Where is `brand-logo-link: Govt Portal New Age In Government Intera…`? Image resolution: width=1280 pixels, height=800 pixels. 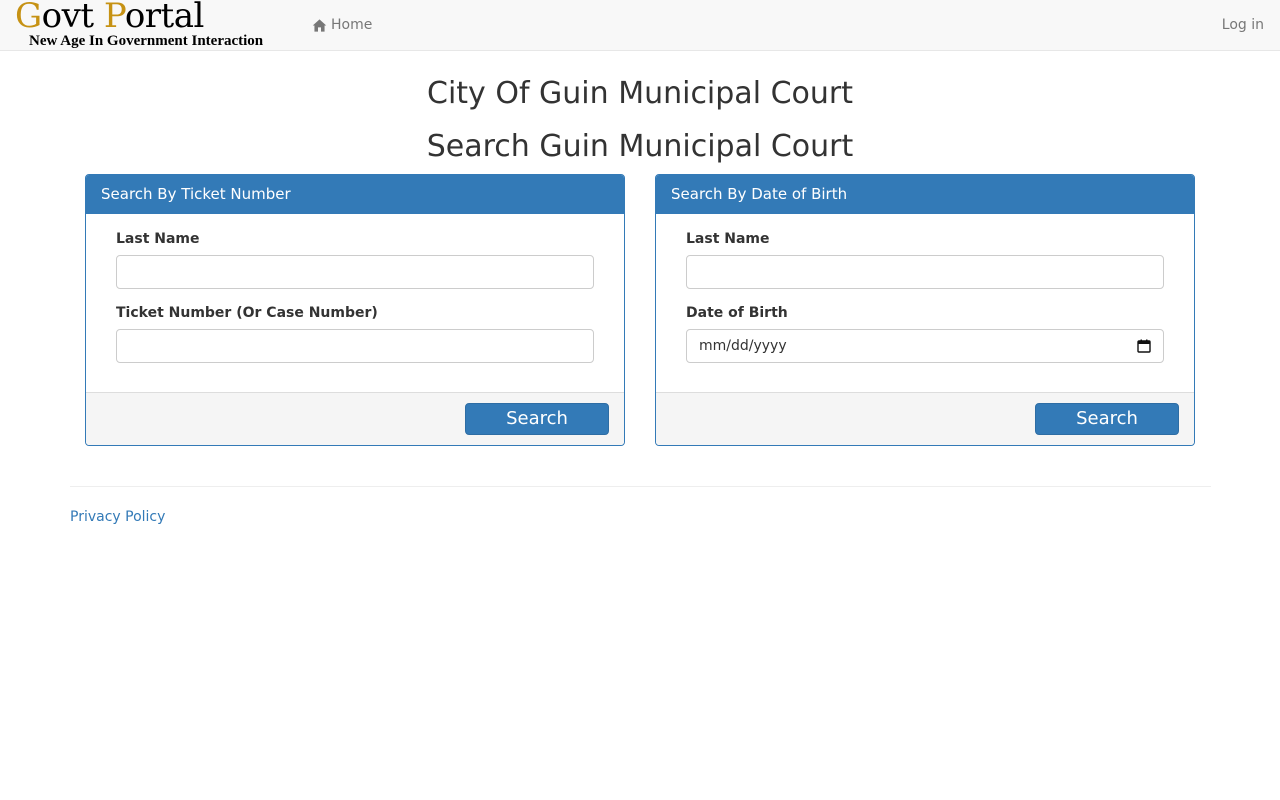
brand-logo-link: Govt Portal New Age In Government Intera… is located at coordinates (150, 25).